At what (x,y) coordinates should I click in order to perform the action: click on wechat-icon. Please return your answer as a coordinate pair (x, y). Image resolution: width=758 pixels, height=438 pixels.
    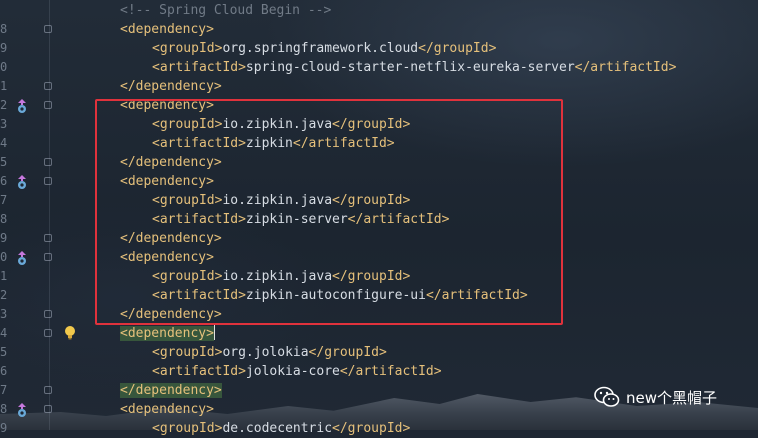
    Looking at the image, I should click on (607, 396).